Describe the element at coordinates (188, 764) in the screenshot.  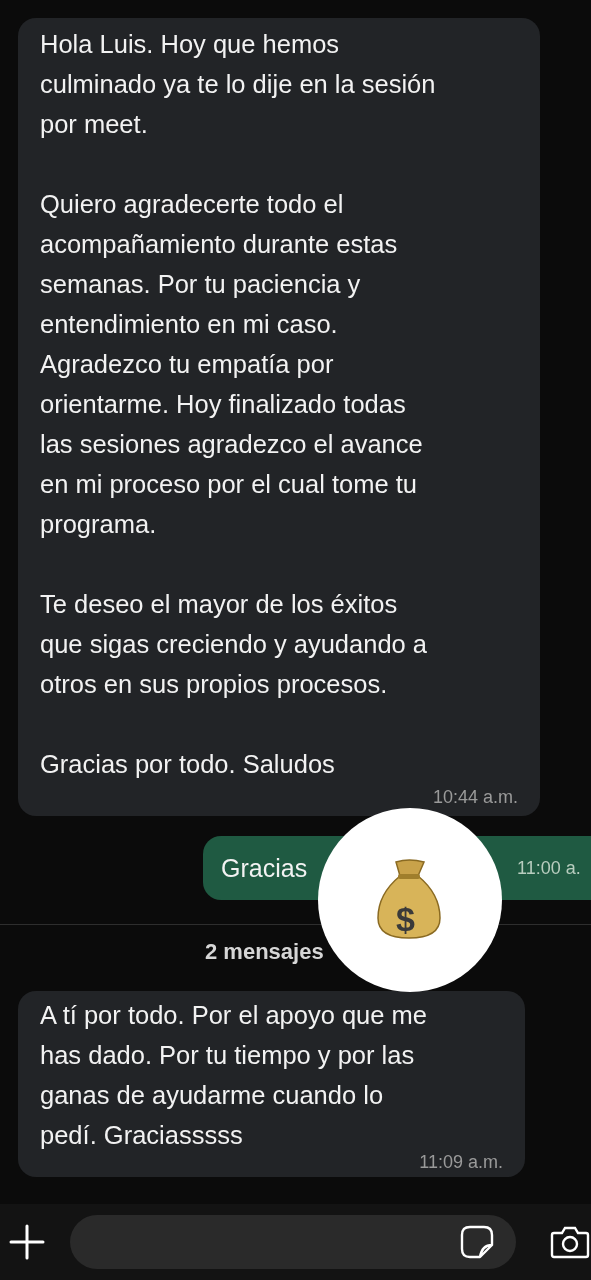
I see `message-text: Gracias por todo. Saludos` at that location.